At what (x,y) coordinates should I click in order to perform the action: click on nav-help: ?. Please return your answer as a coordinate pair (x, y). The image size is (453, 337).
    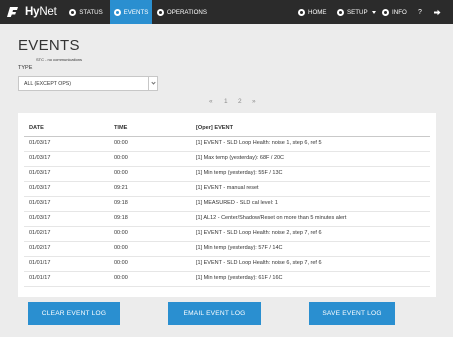
    Looking at the image, I should click on (420, 12).